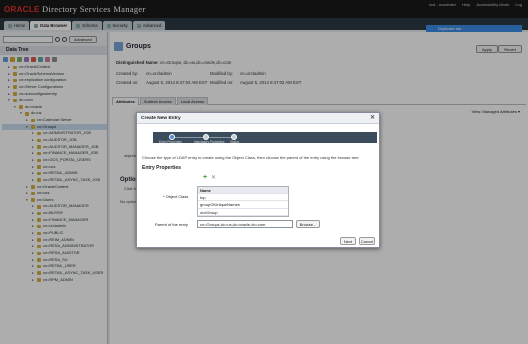 This screenshot has width=528, height=344. I want to click on train-label-entry-properties: Entry Properties, so click(170, 141).